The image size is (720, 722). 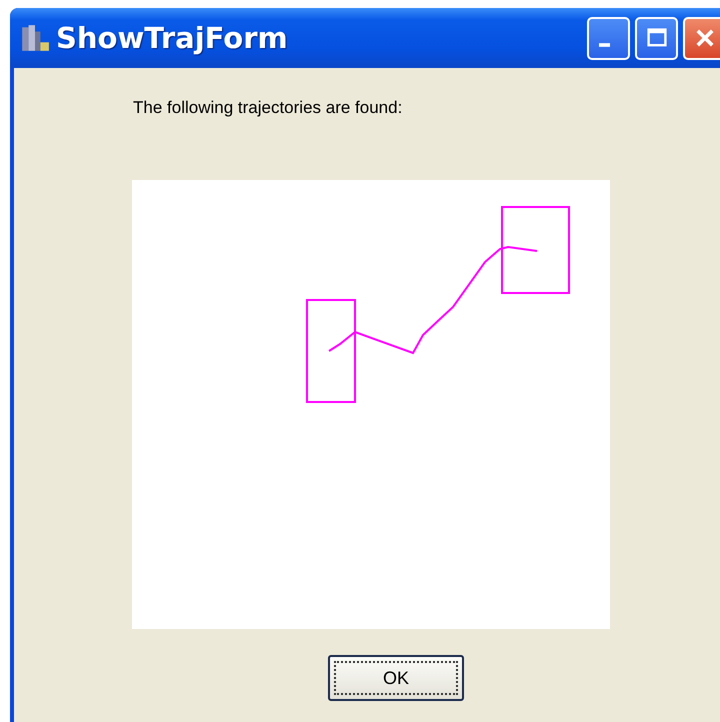 What do you see at coordinates (172, 38) in the screenshot?
I see `window-title: ShowTrajForm` at bounding box center [172, 38].